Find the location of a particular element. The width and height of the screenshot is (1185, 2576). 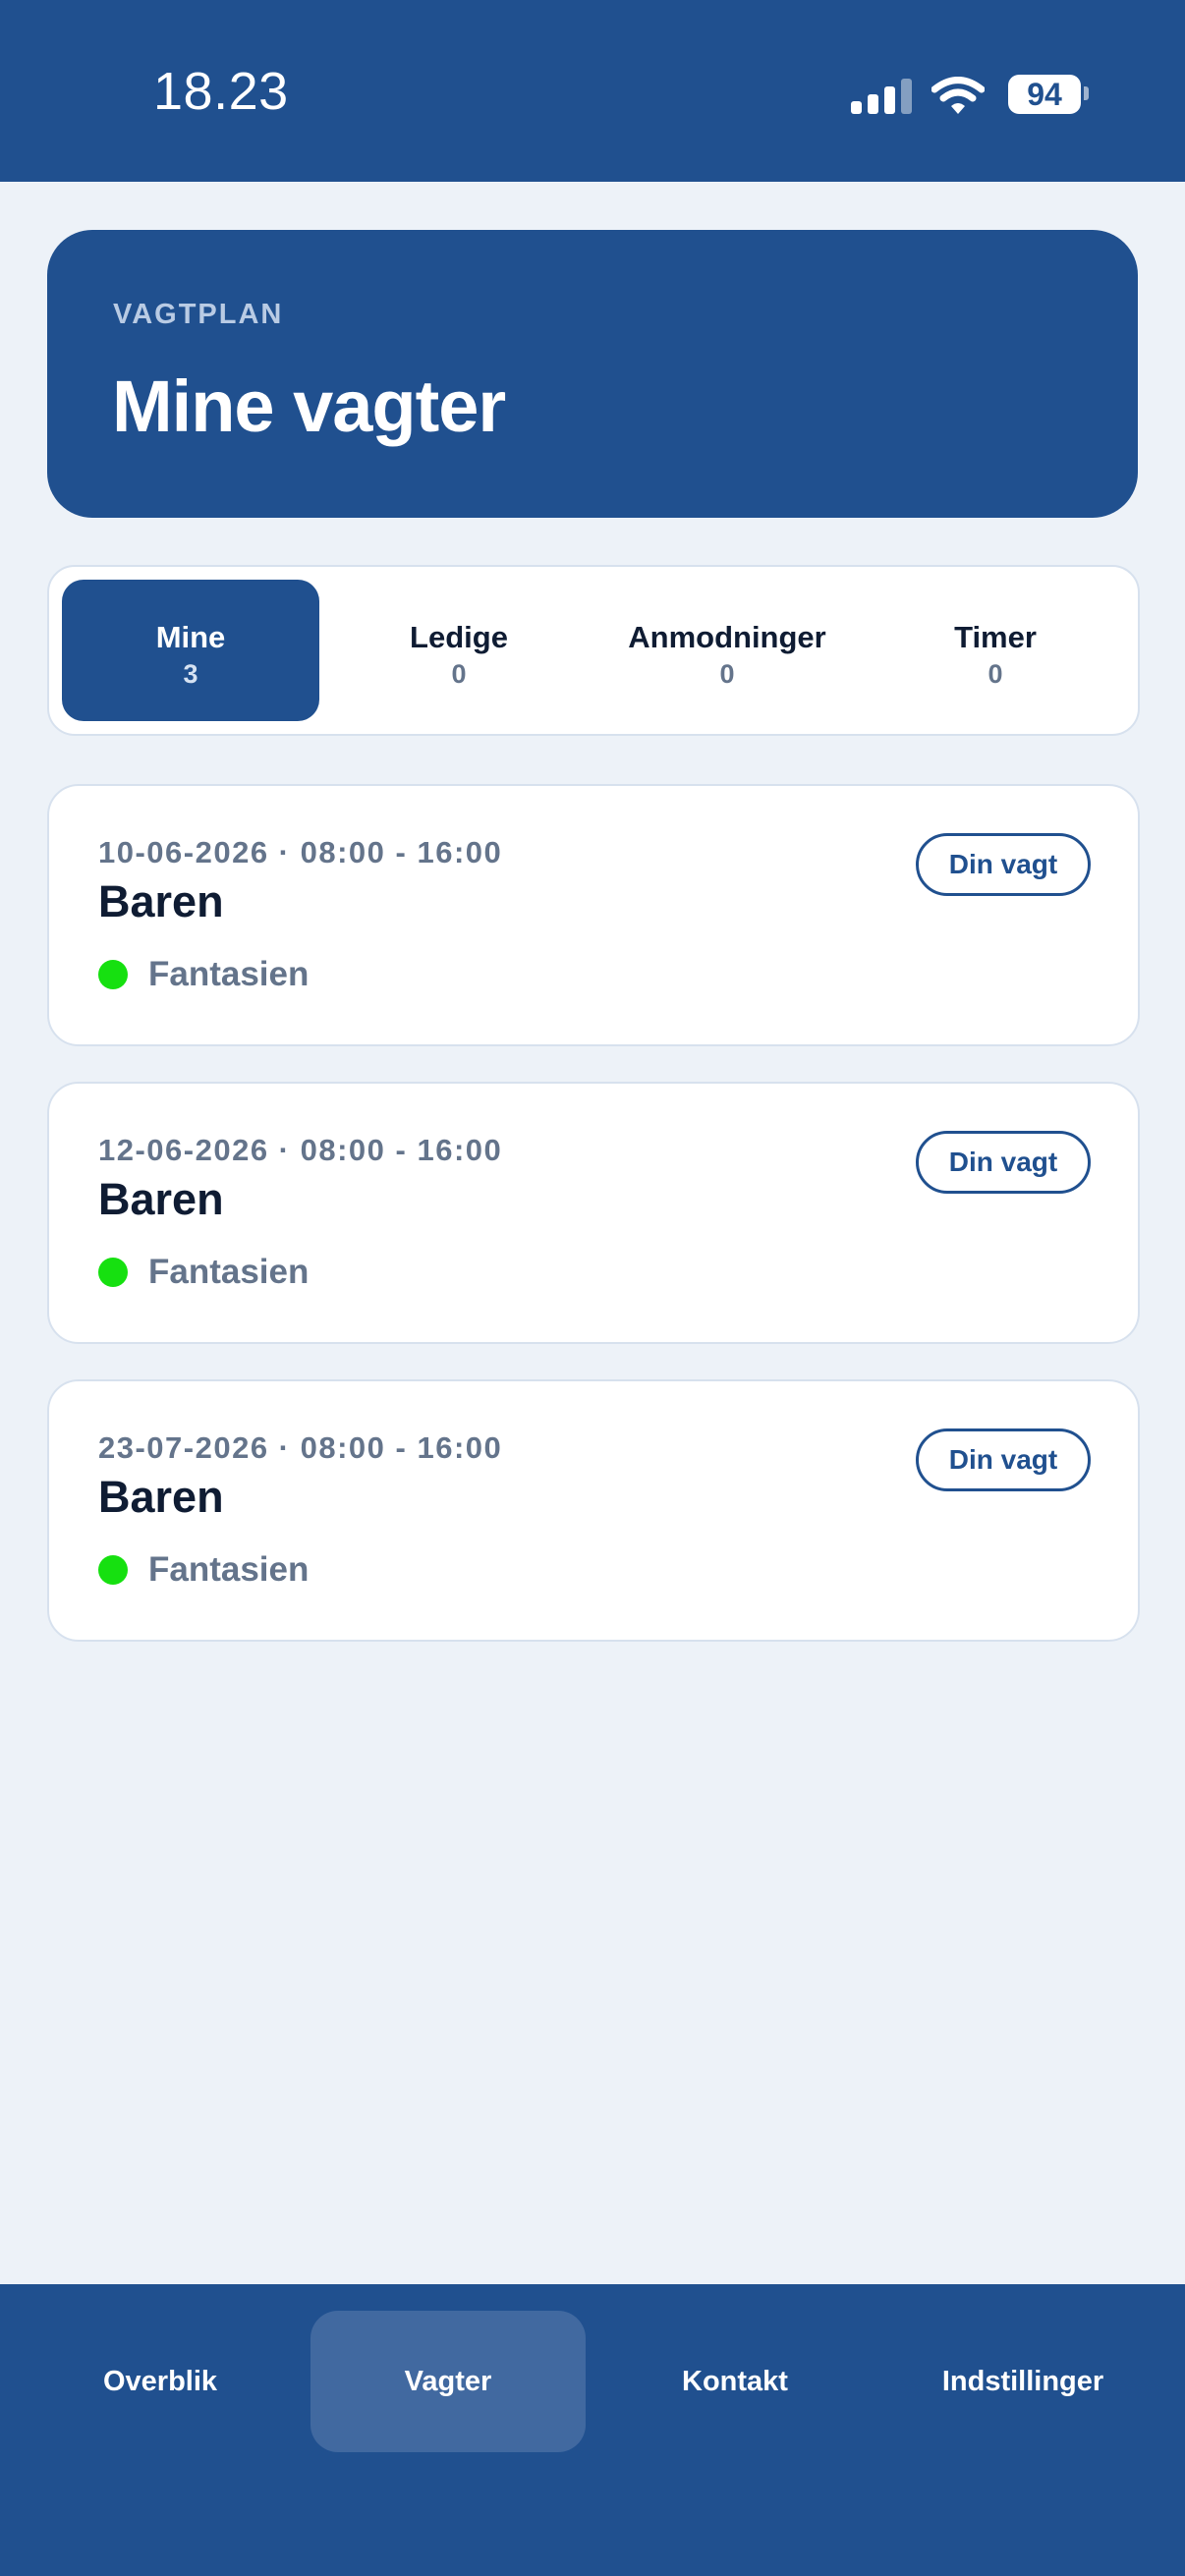

nav-item-indstillinger: Indstillinger is located at coordinates (1022, 2381).